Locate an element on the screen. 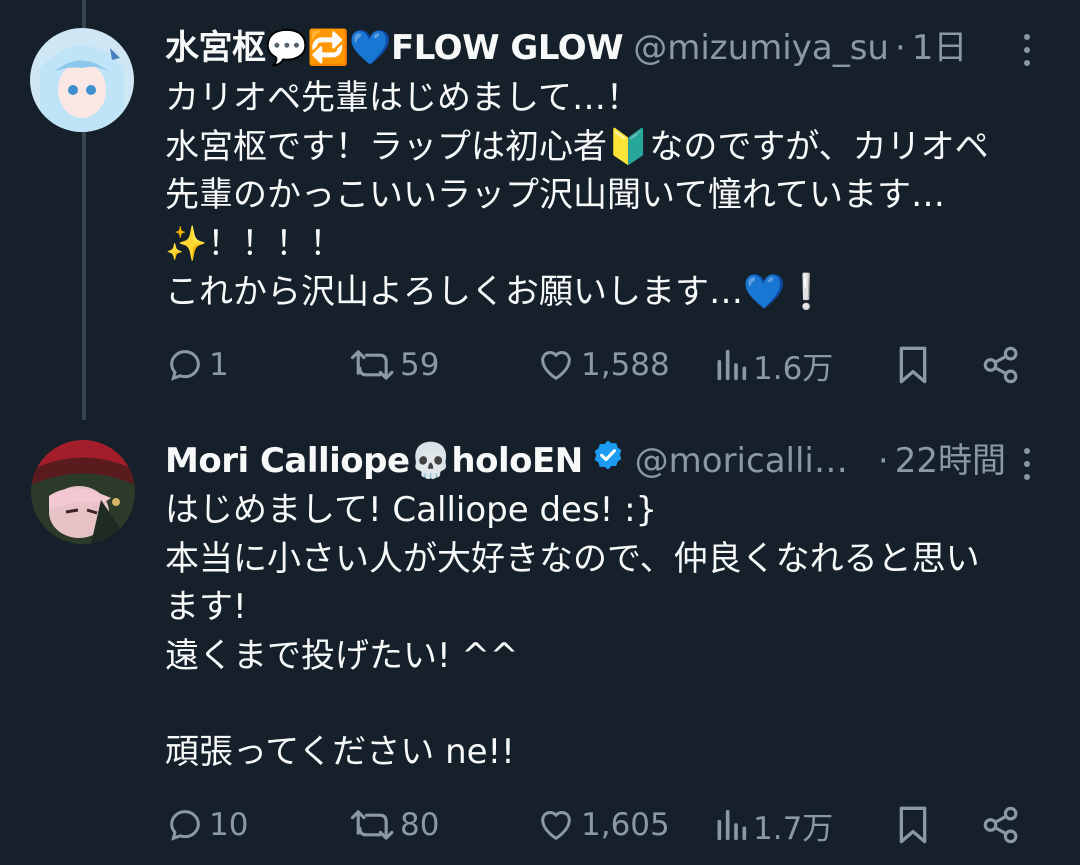 This screenshot has height=865, width=1080. views-button: 1.7万 is located at coordinates (773, 825).